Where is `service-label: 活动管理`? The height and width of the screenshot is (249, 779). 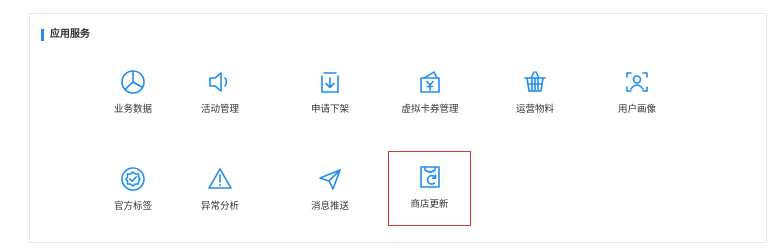 service-label: 活动管理 is located at coordinates (219, 109).